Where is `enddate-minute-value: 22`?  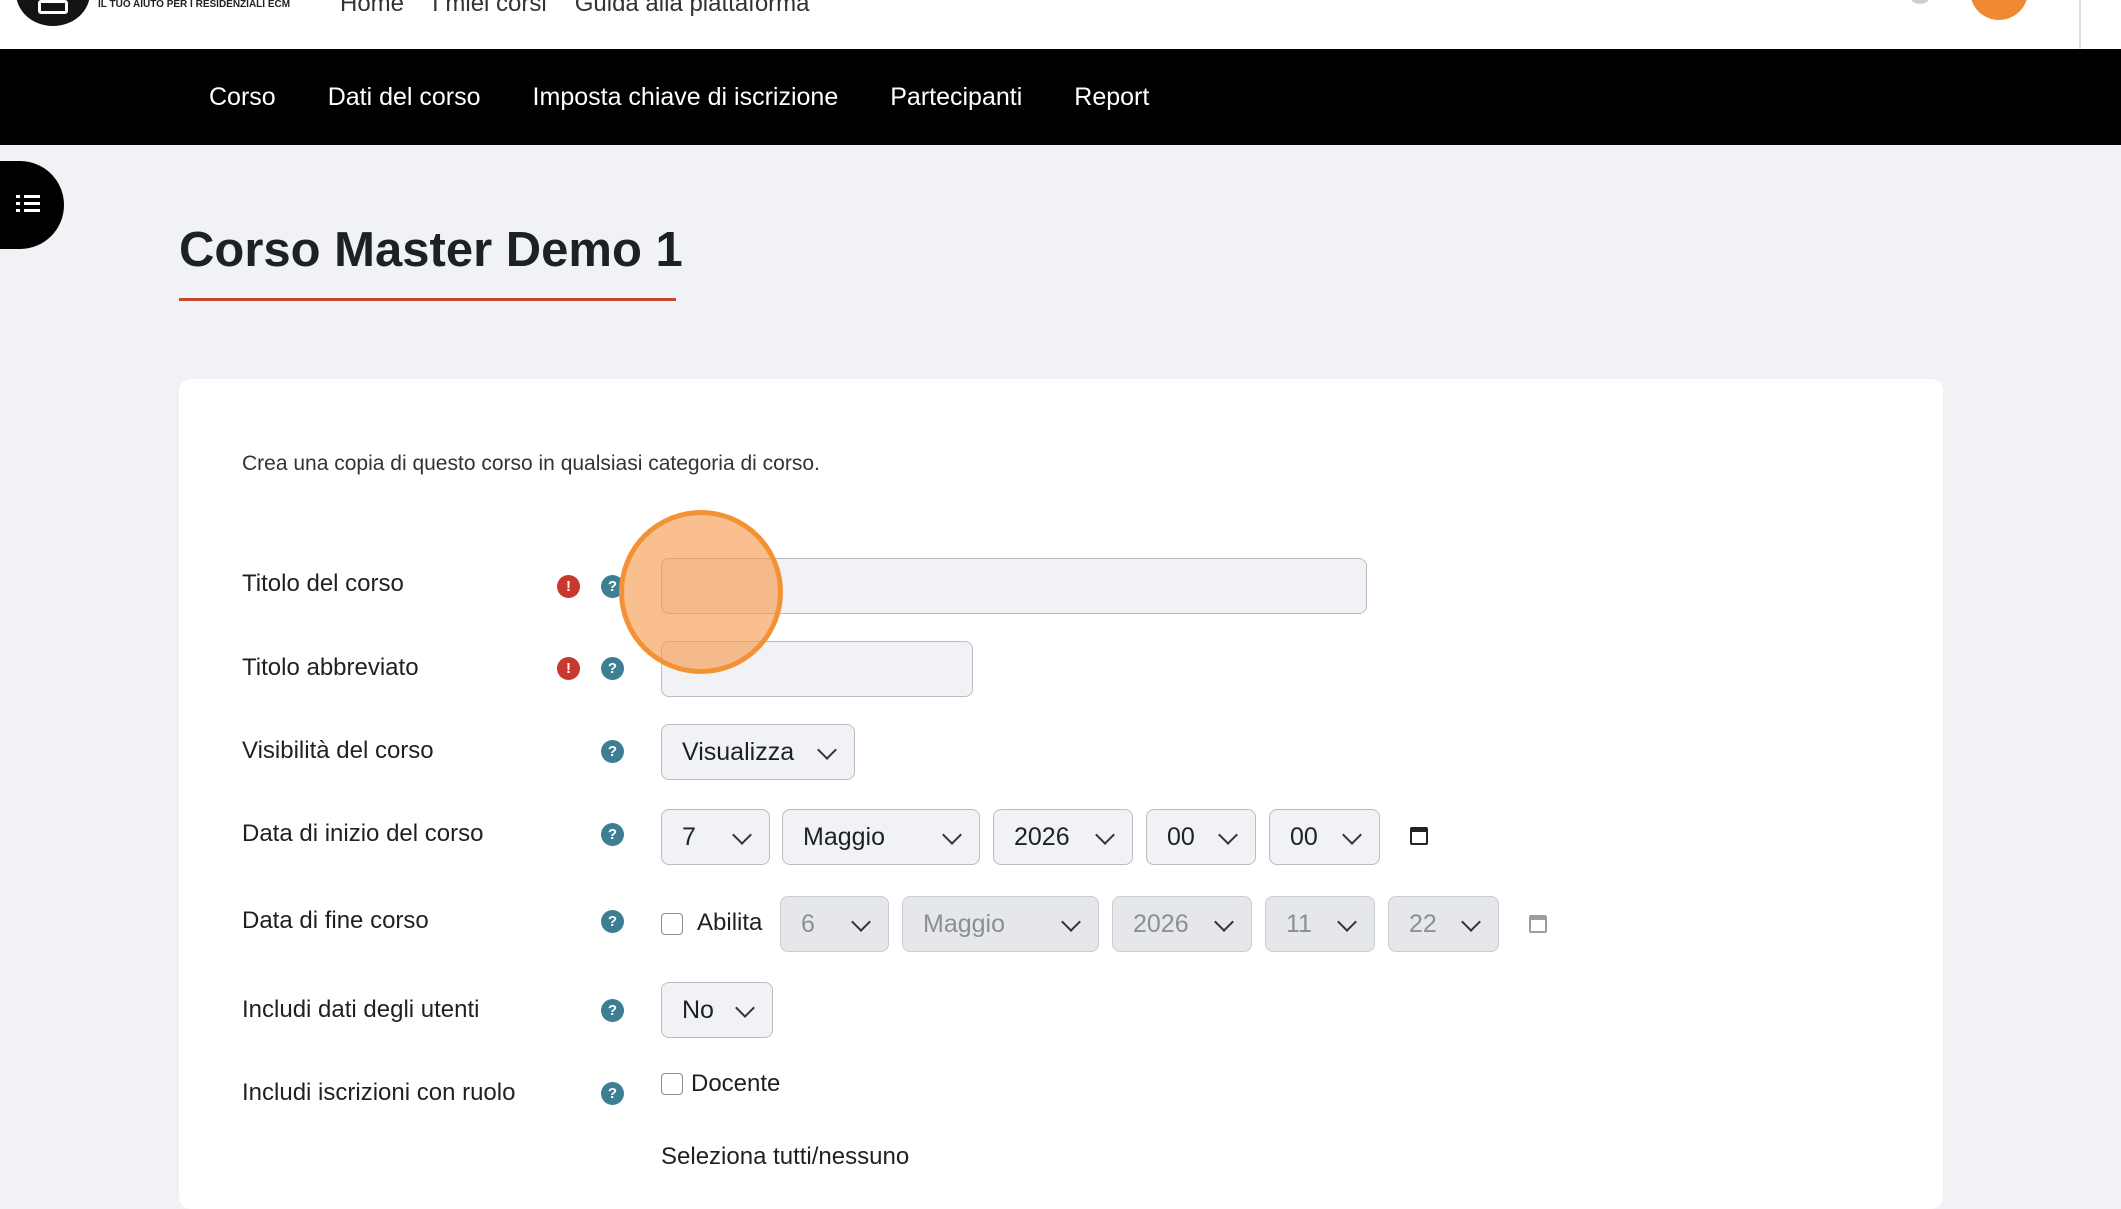 enddate-minute-value: 22 is located at coordinates (1423, 923).